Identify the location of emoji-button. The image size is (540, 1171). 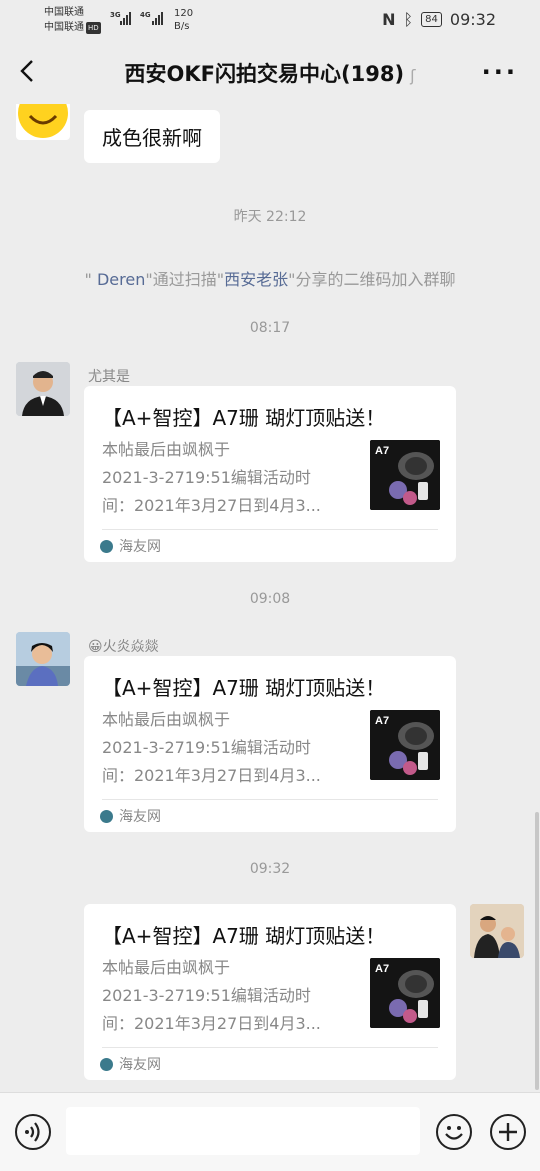
(454, 1132).